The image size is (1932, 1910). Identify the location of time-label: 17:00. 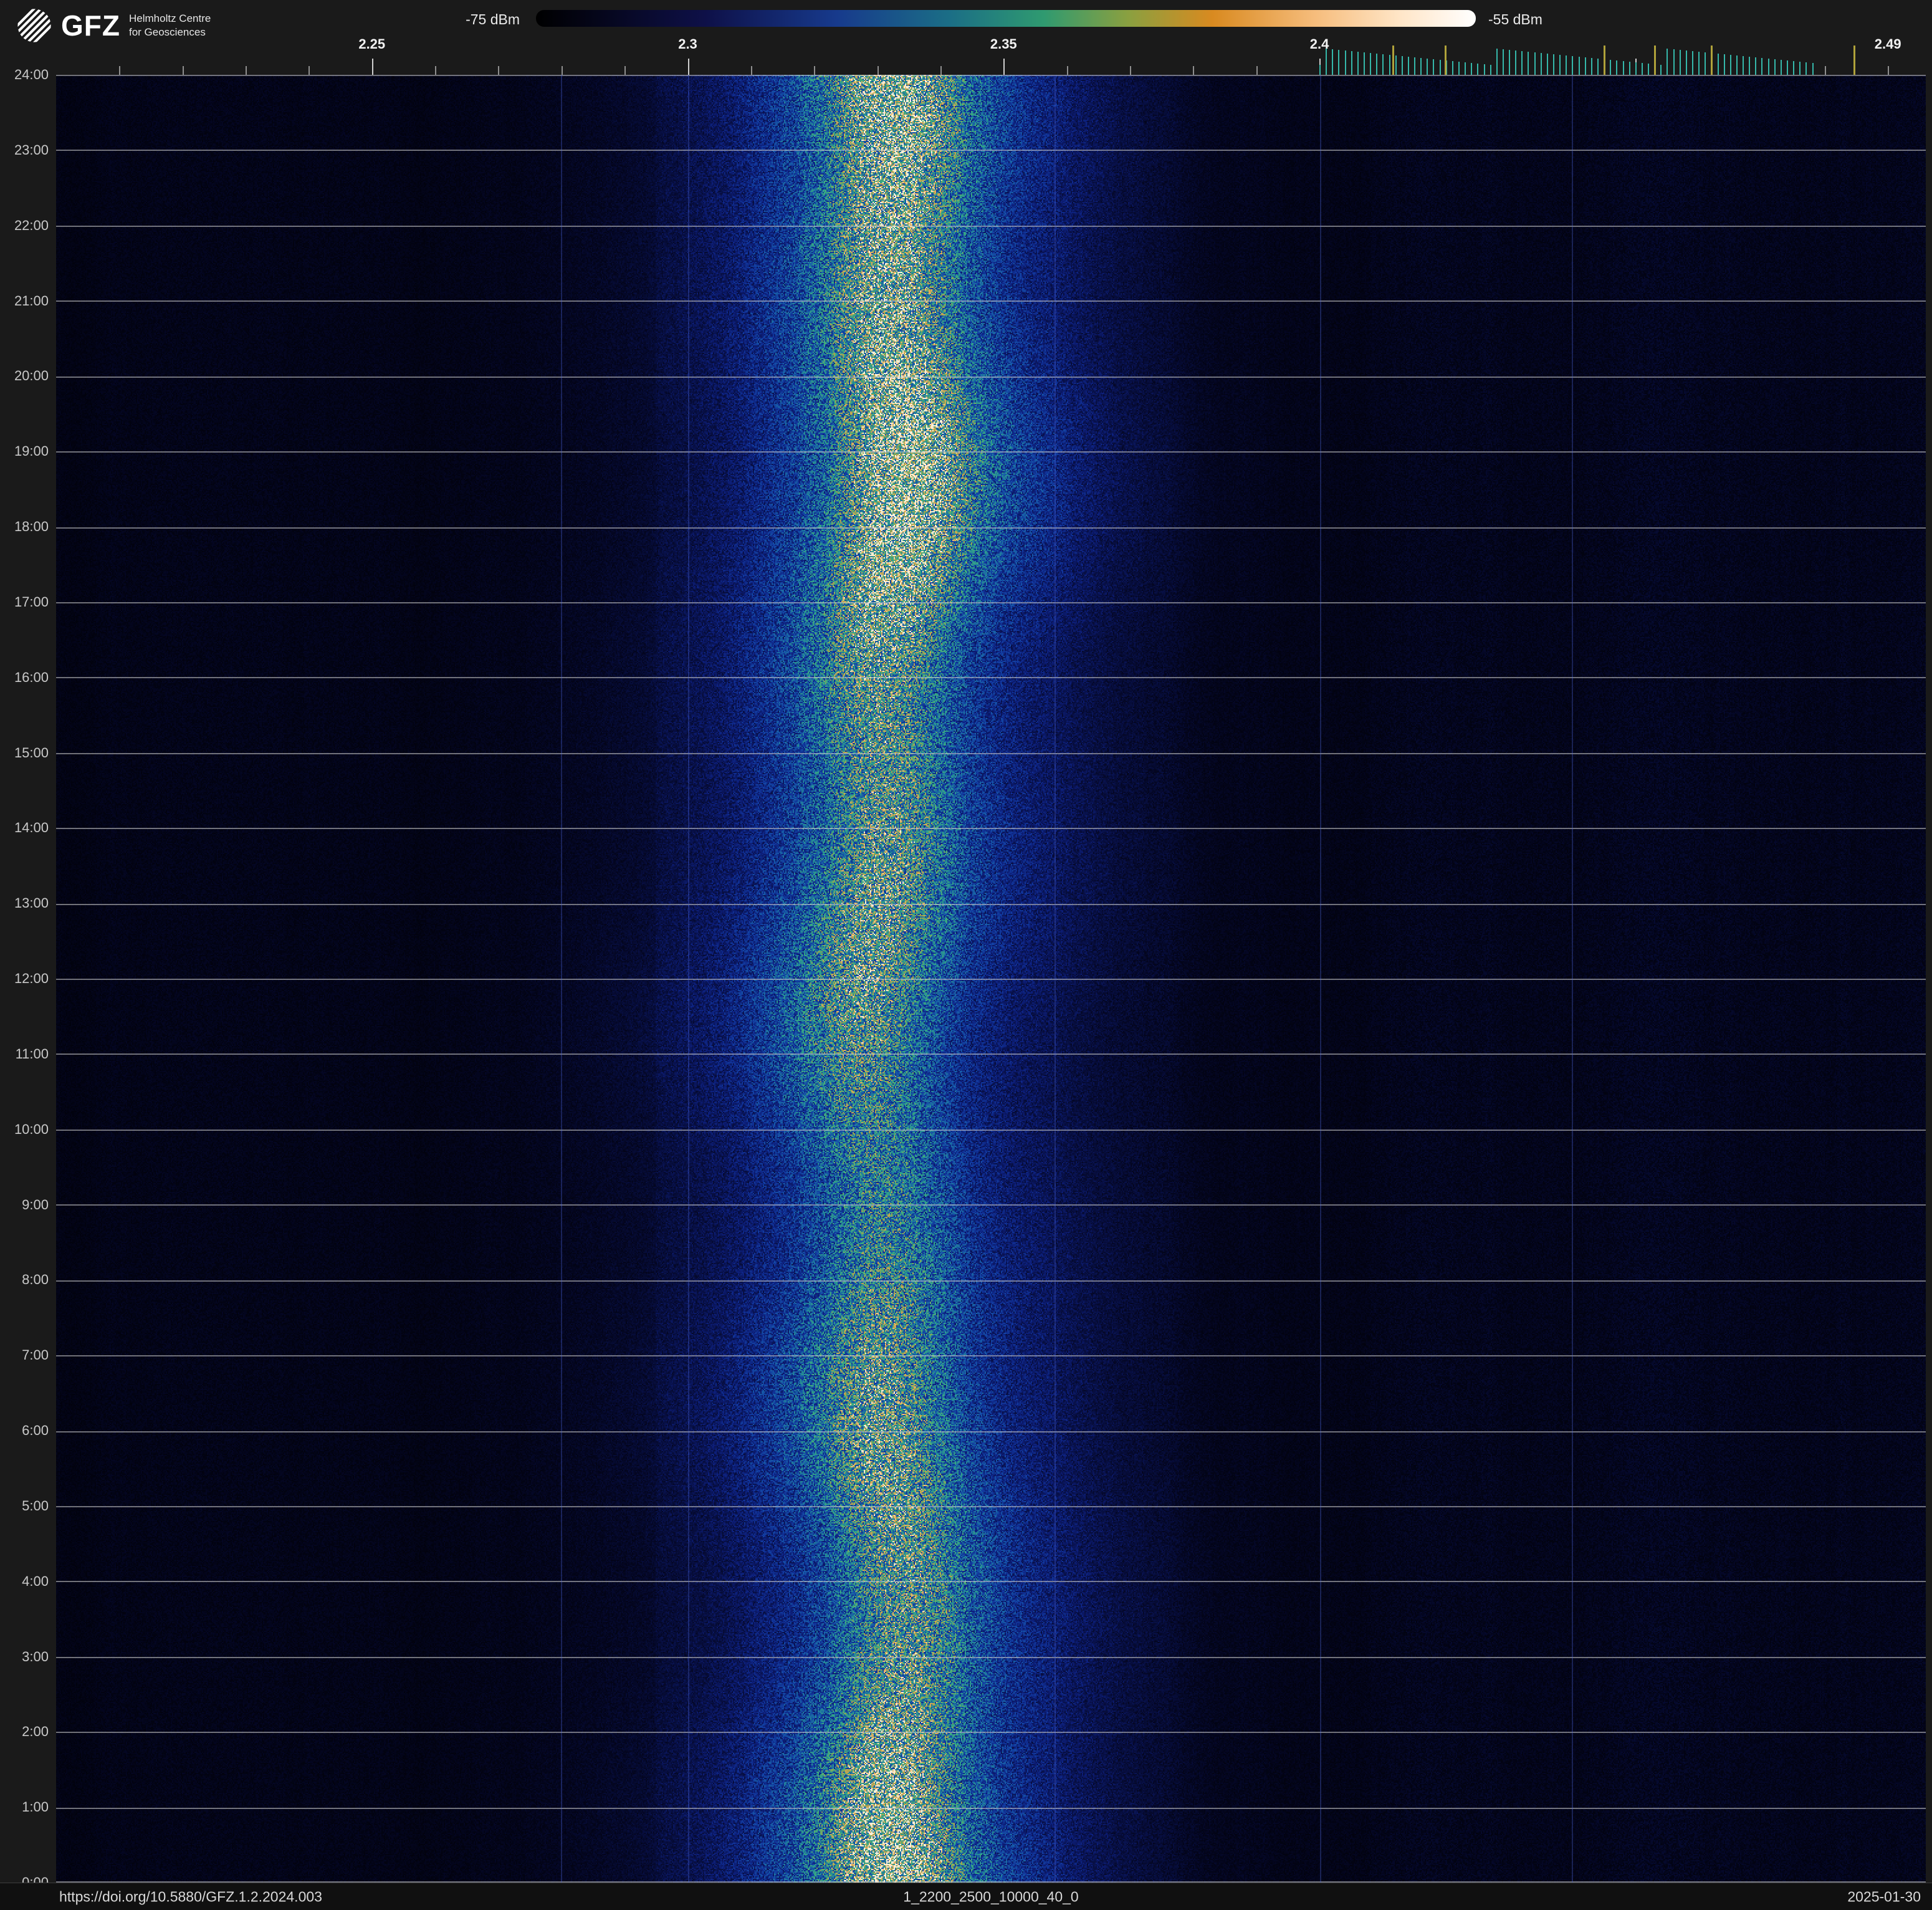
(31, 601).